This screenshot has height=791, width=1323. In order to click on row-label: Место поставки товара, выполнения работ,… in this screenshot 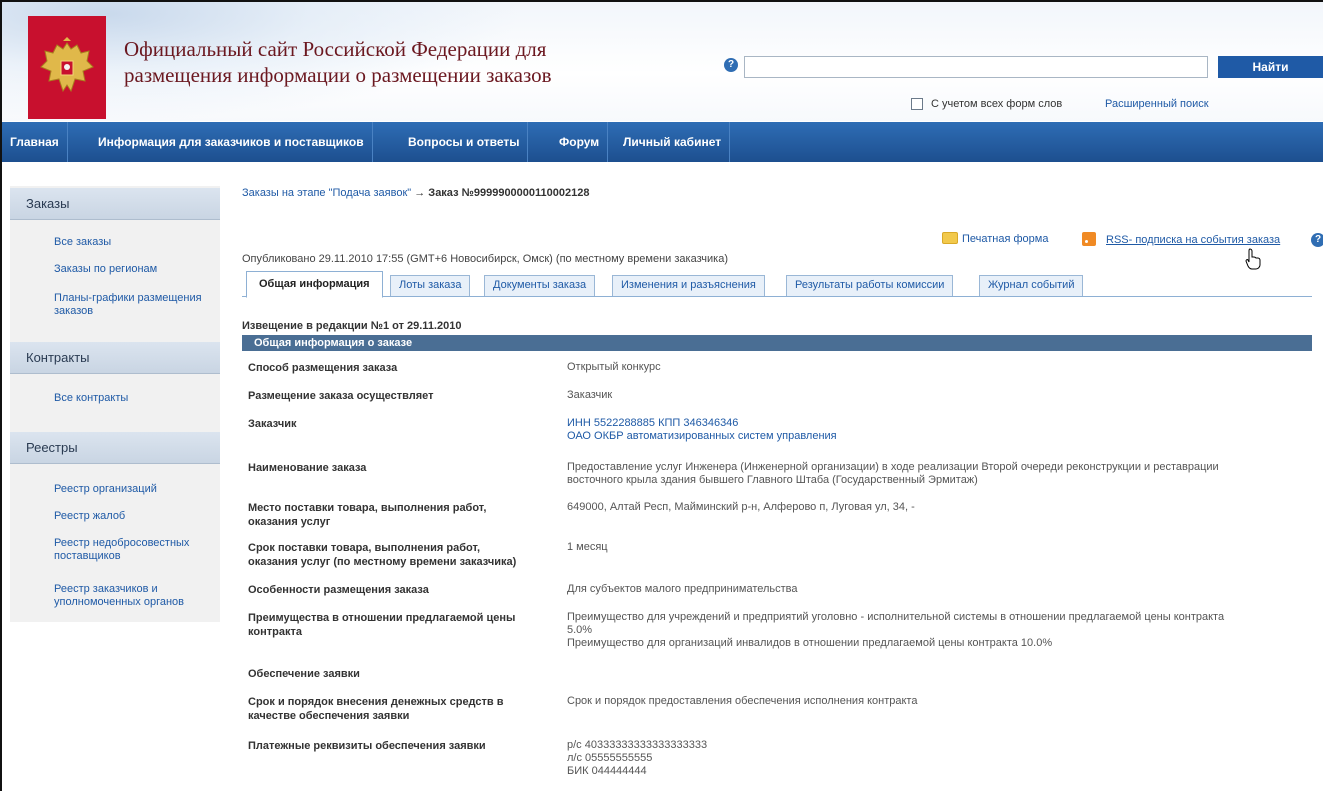, I will do `click(403, 515)`.